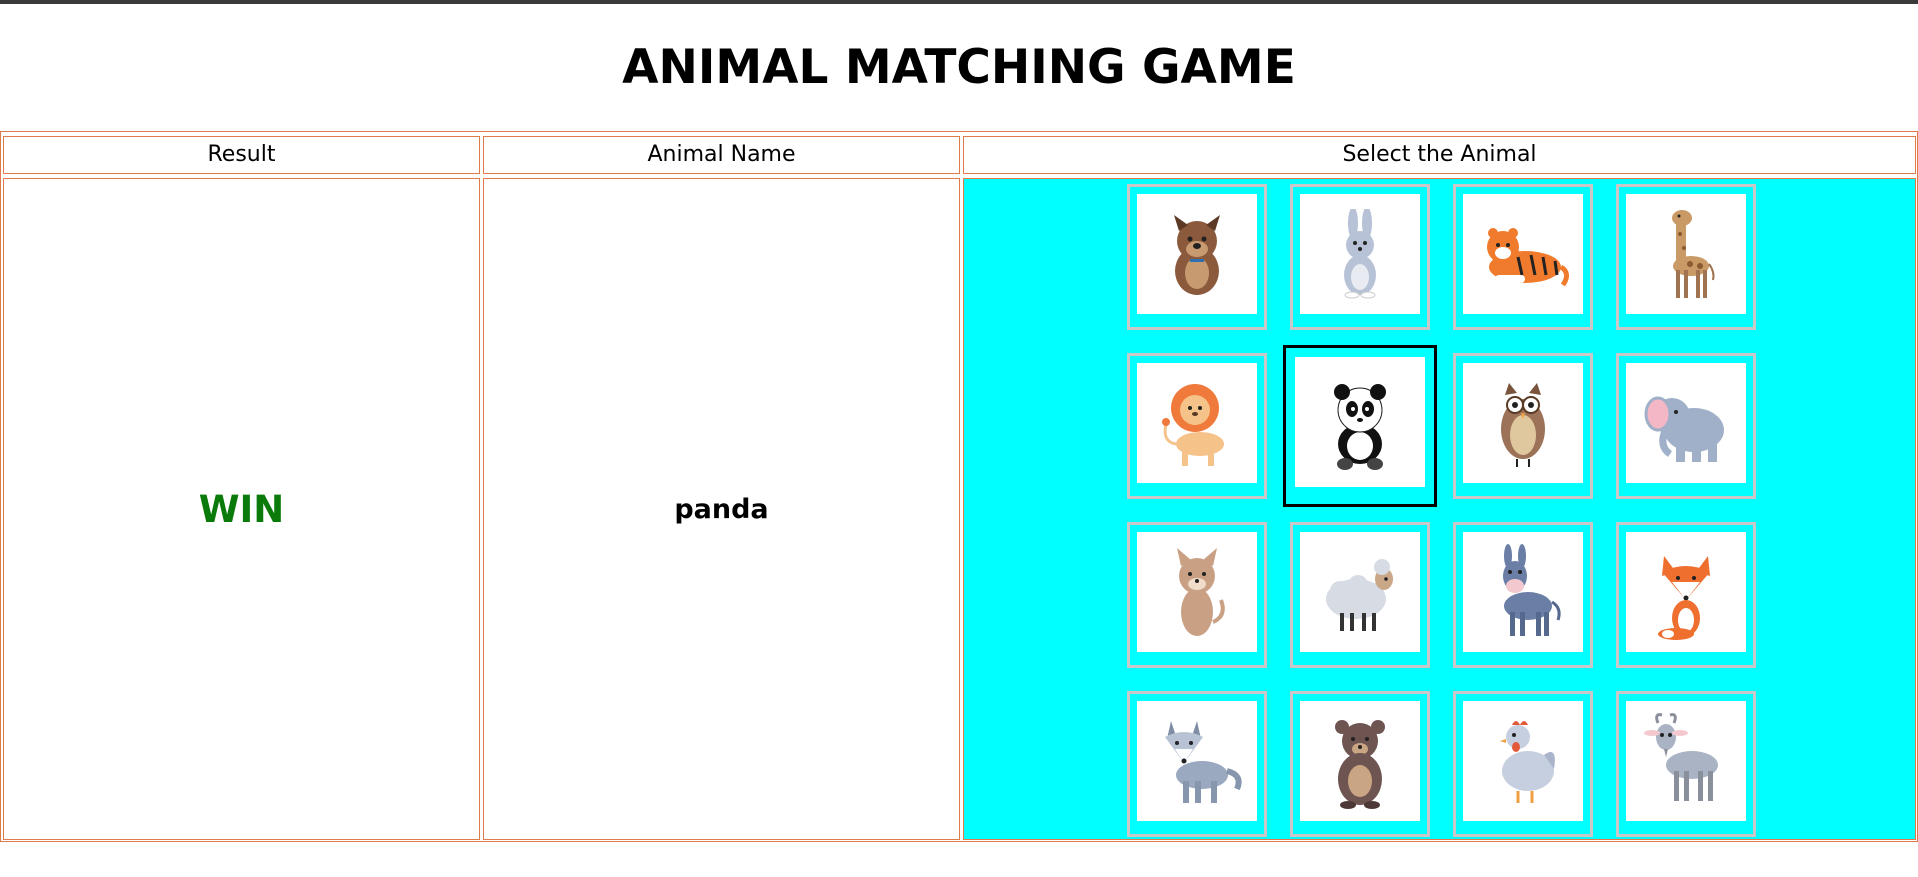 Image resolution: width=1918 pixels, height=877 pixels. I want to click on lion-icon, so click(1197, 423).